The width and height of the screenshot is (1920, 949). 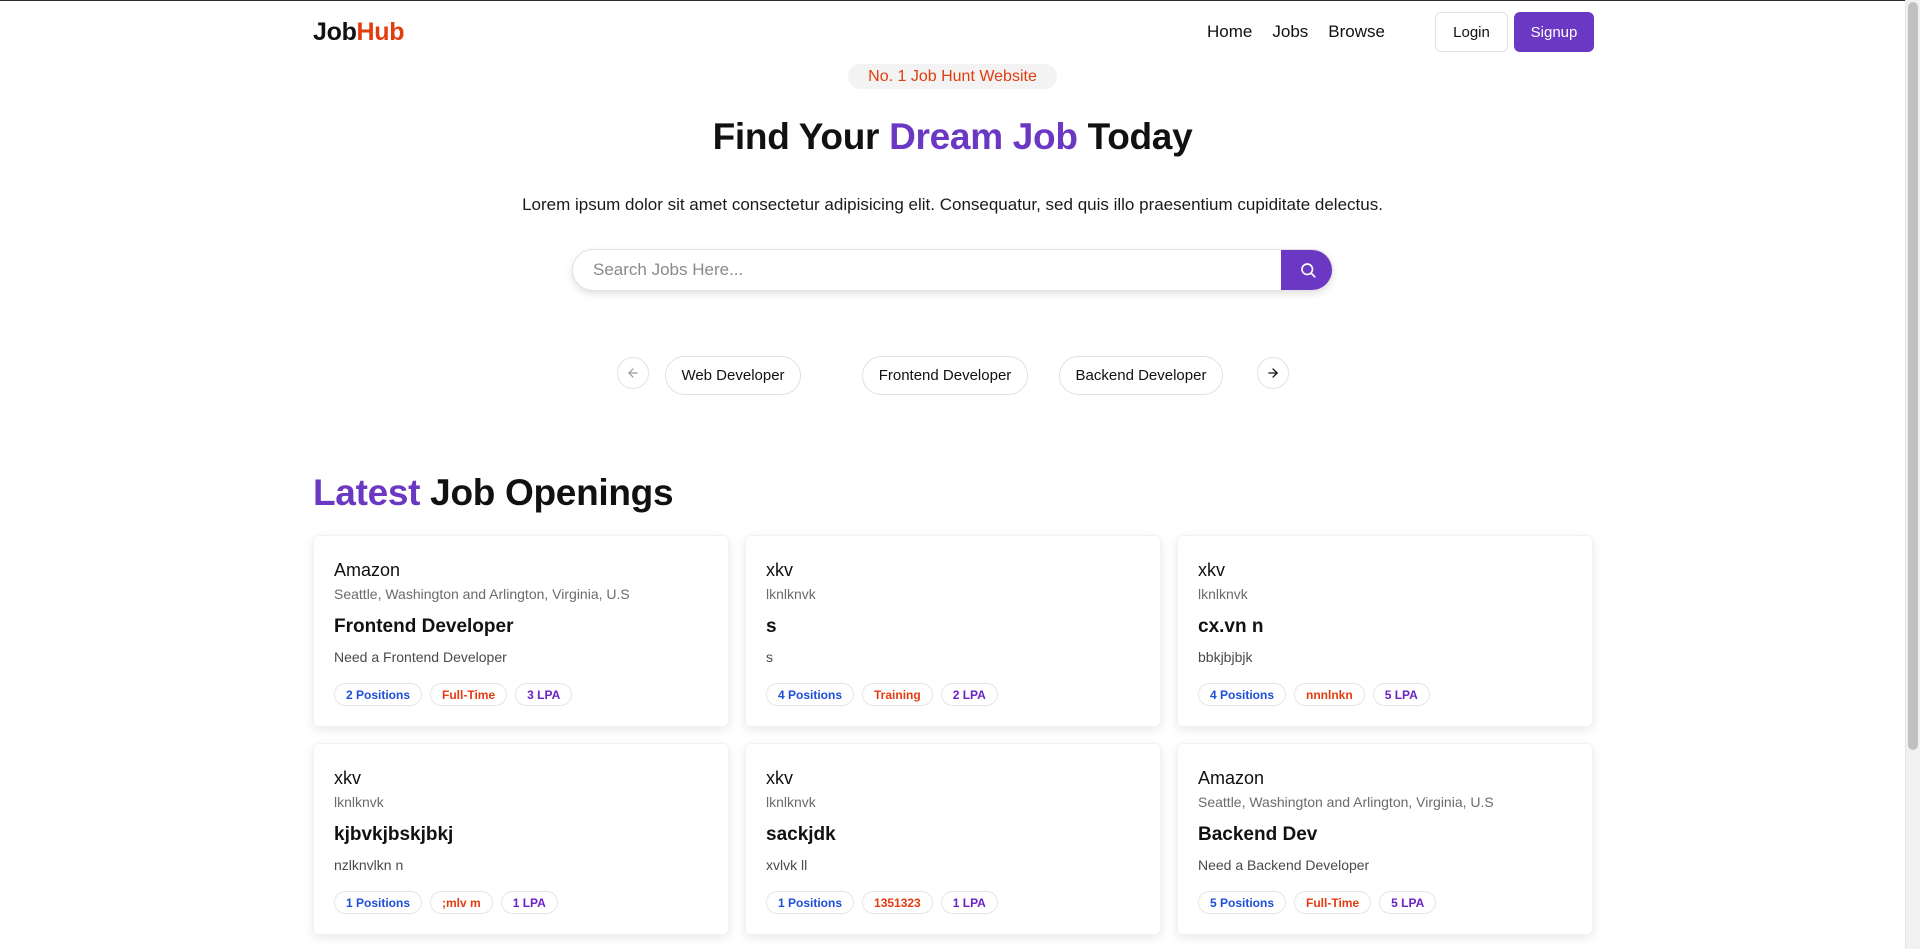 What do you see at coordinates (380, 32) in the screenshot?
I see `logo-hub: Hub` at bounding box center [380, 32].